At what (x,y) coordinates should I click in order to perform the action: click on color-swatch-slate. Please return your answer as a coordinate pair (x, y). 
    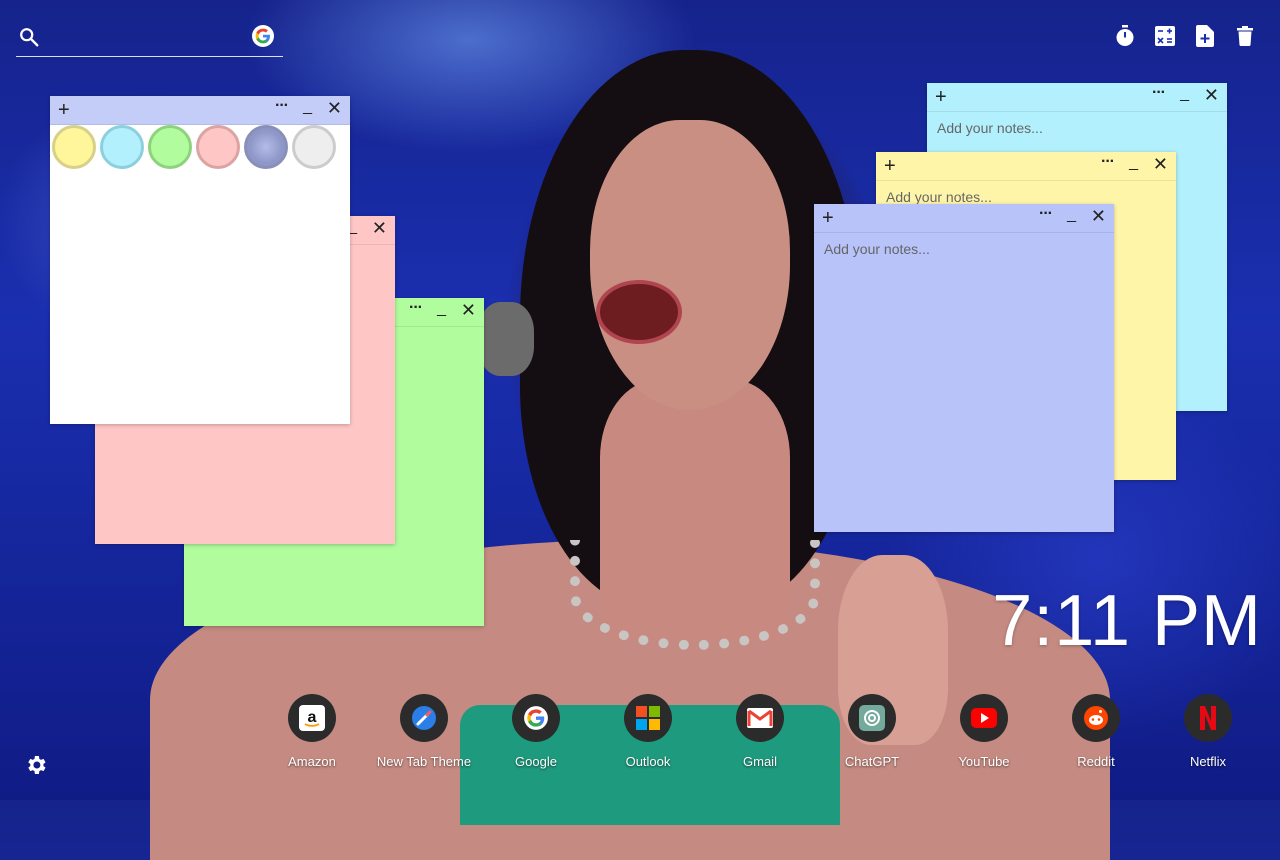
    Looking at the image, I should click on (266, 147).